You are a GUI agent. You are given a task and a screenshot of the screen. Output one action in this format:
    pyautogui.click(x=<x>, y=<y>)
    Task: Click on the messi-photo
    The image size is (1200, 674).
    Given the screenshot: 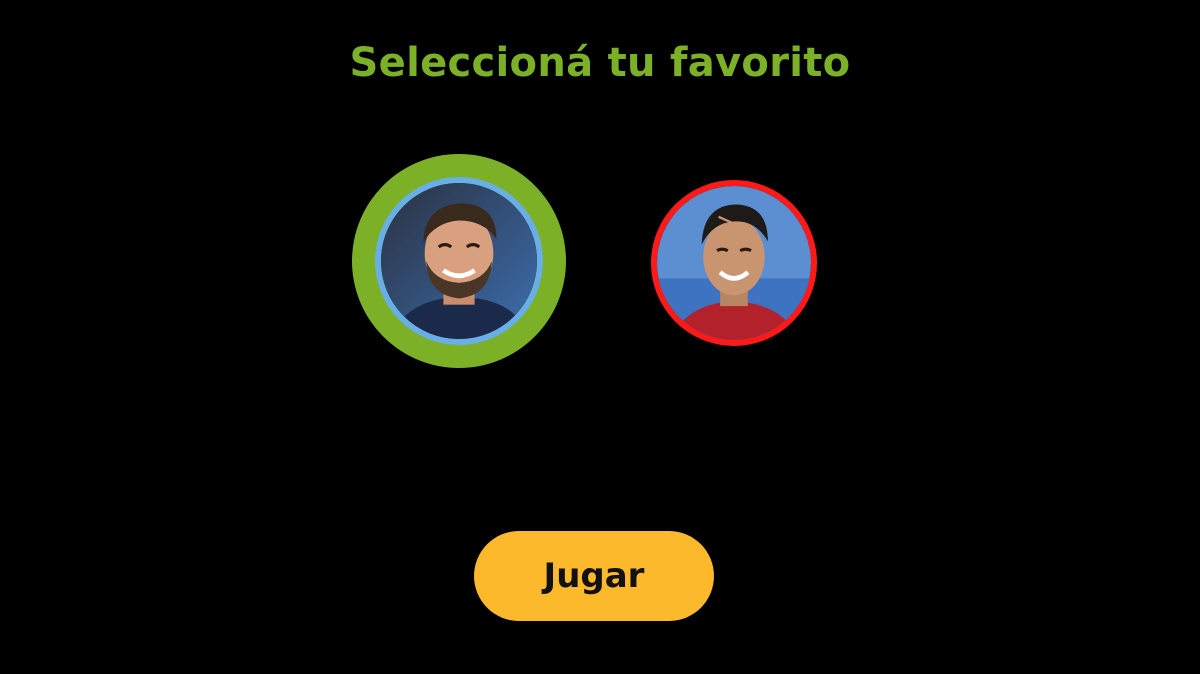 What is the action you would take?
    pyautogui.click(x=459, y=261)
    